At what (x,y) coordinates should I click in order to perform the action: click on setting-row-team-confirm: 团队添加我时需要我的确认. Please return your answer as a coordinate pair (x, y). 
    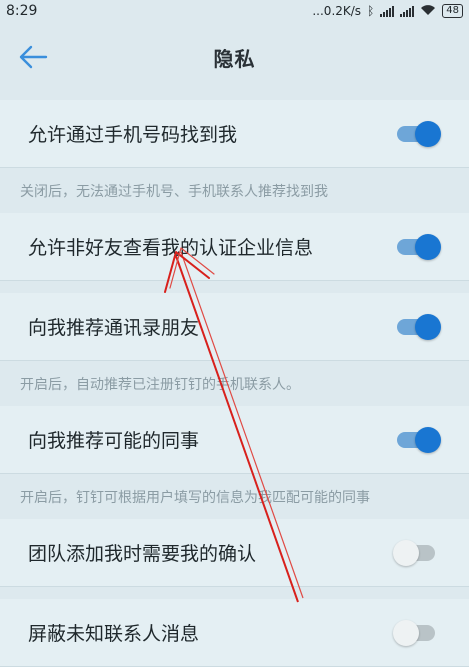
    Looking at the image, I should click on (234, 553).